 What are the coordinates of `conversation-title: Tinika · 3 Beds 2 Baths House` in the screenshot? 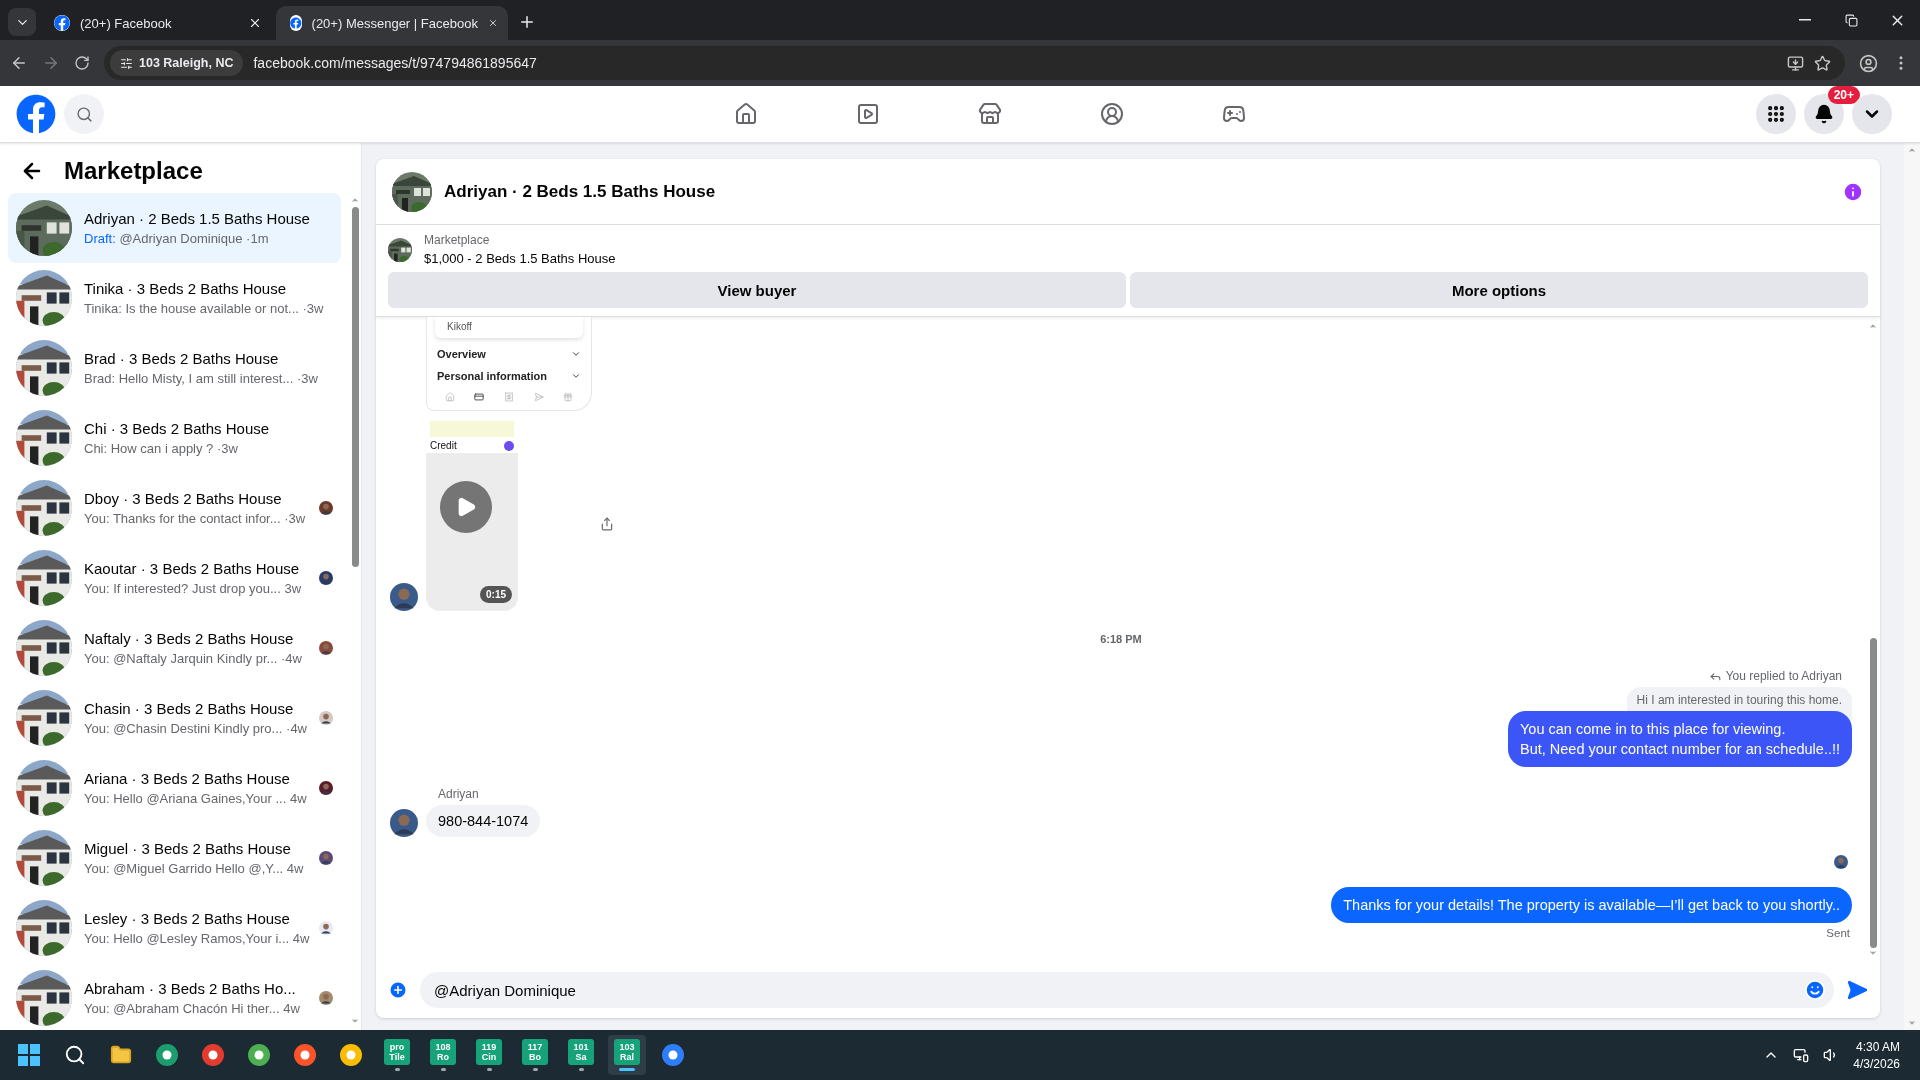 It's located at (186, 288).